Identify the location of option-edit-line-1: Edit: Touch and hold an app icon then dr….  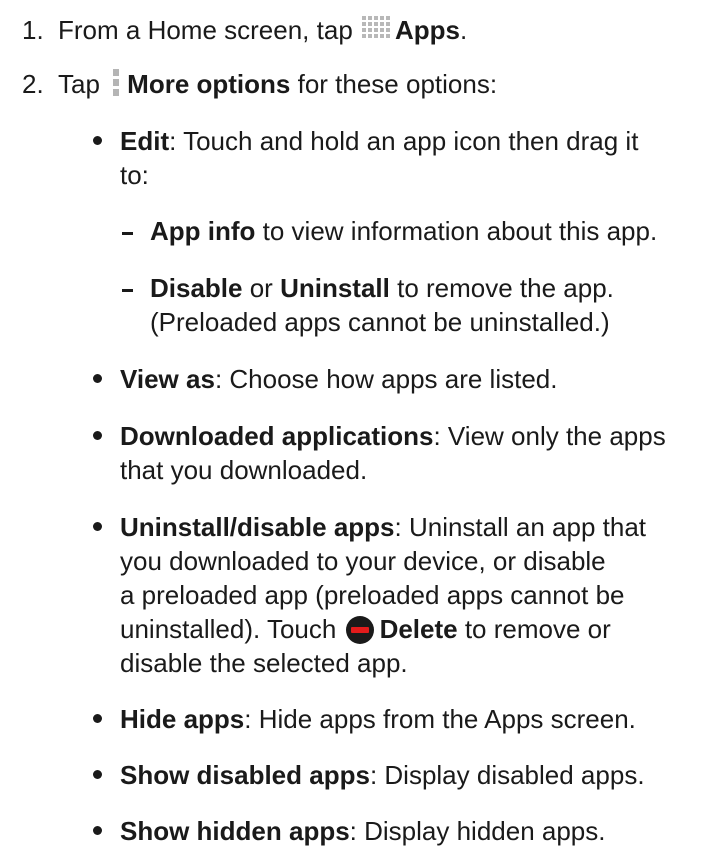
(379, 141).